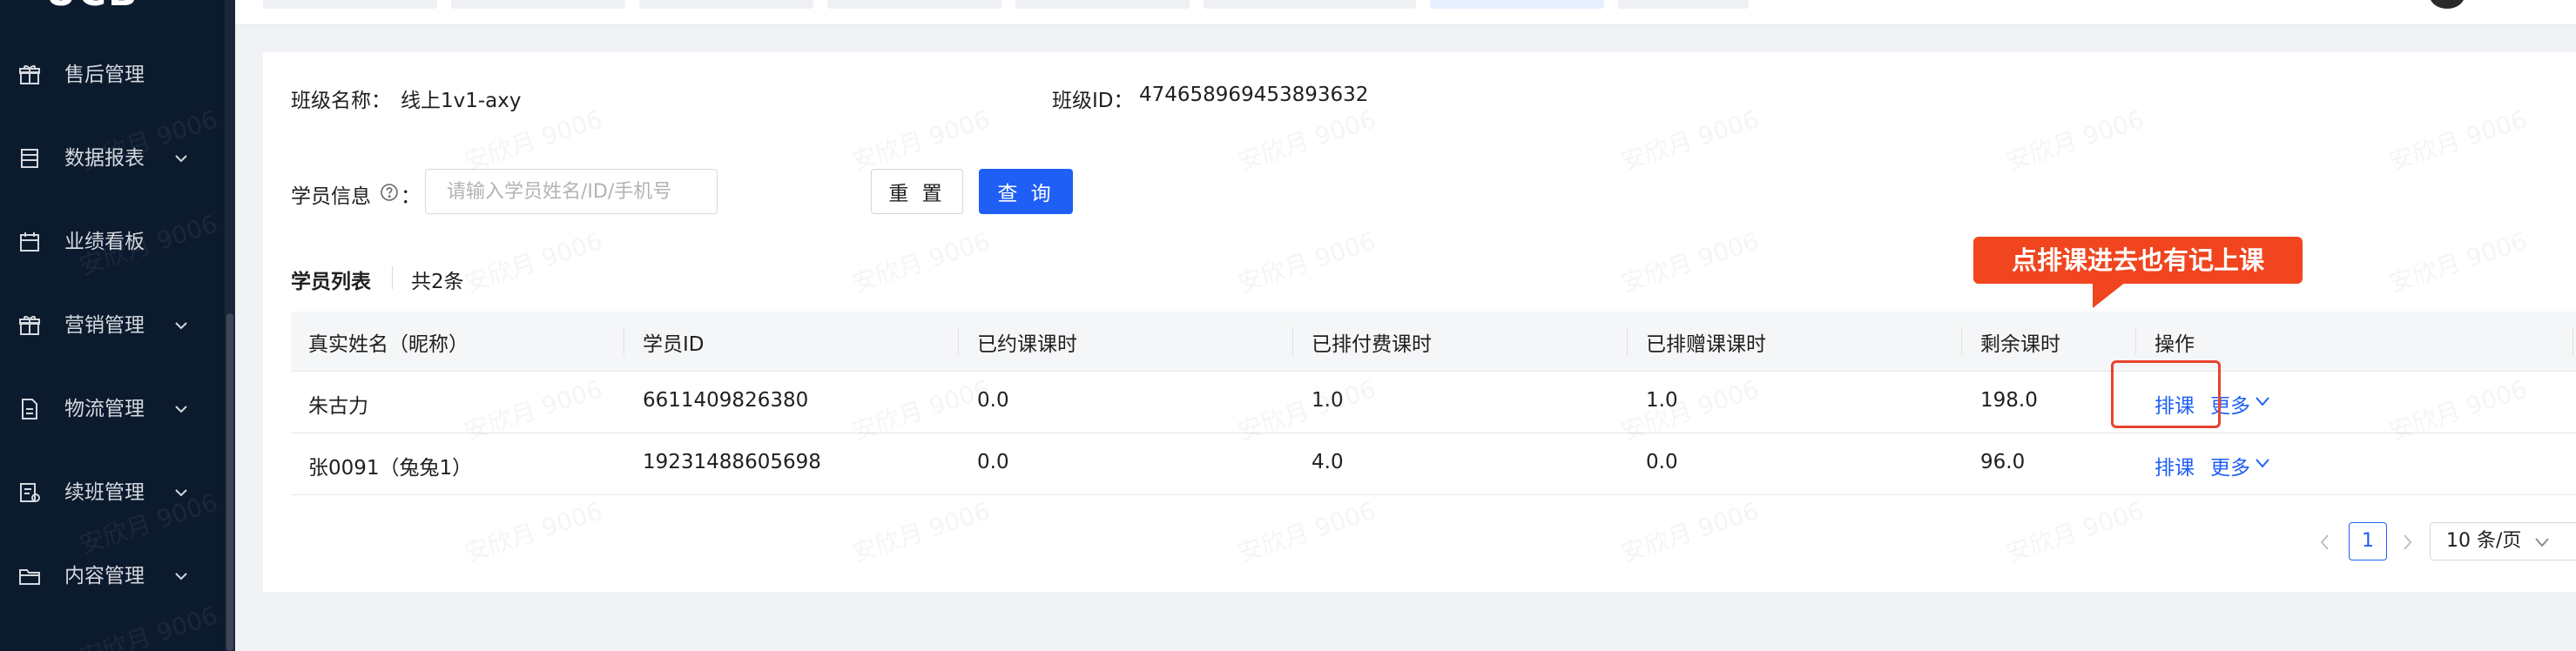 Image resolution: width=2576 pixels, height=651 pixels. I want to click on annotation-callout: 点排课进去也有记上课, so click(2138, 261).